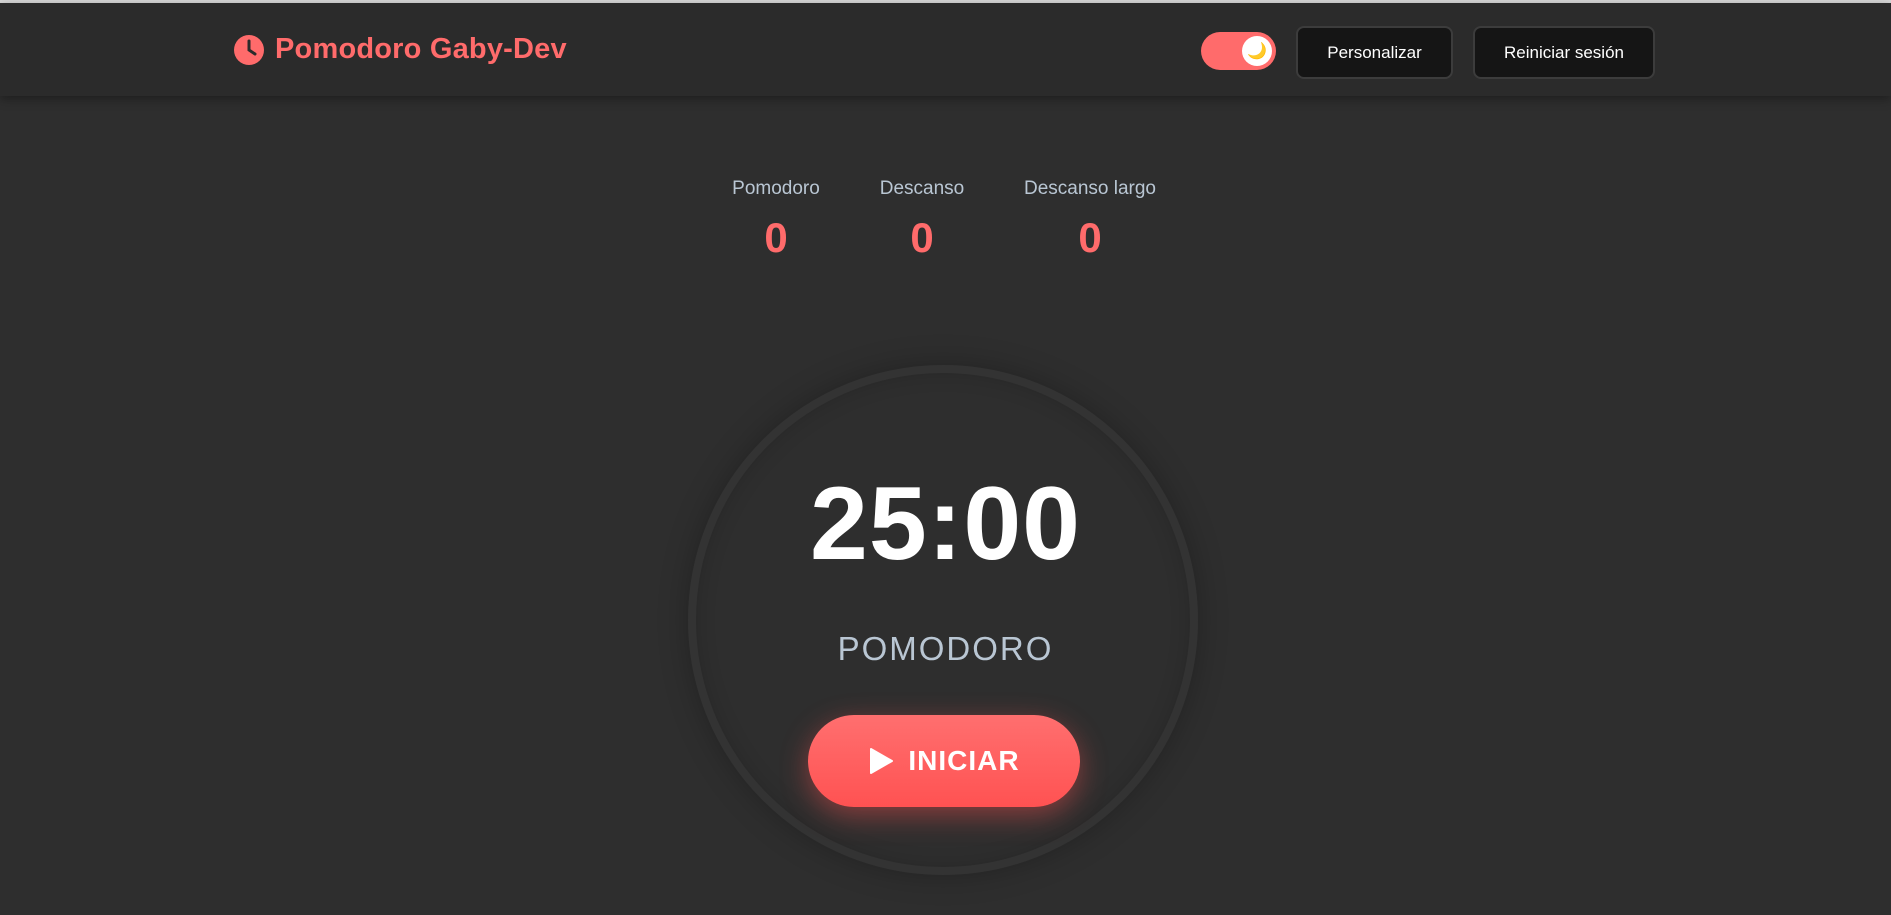  Describe the element at coordinates (1564, 52) in the screenshot. I see `reset-session-button: Reiniciar sesión` at that location.